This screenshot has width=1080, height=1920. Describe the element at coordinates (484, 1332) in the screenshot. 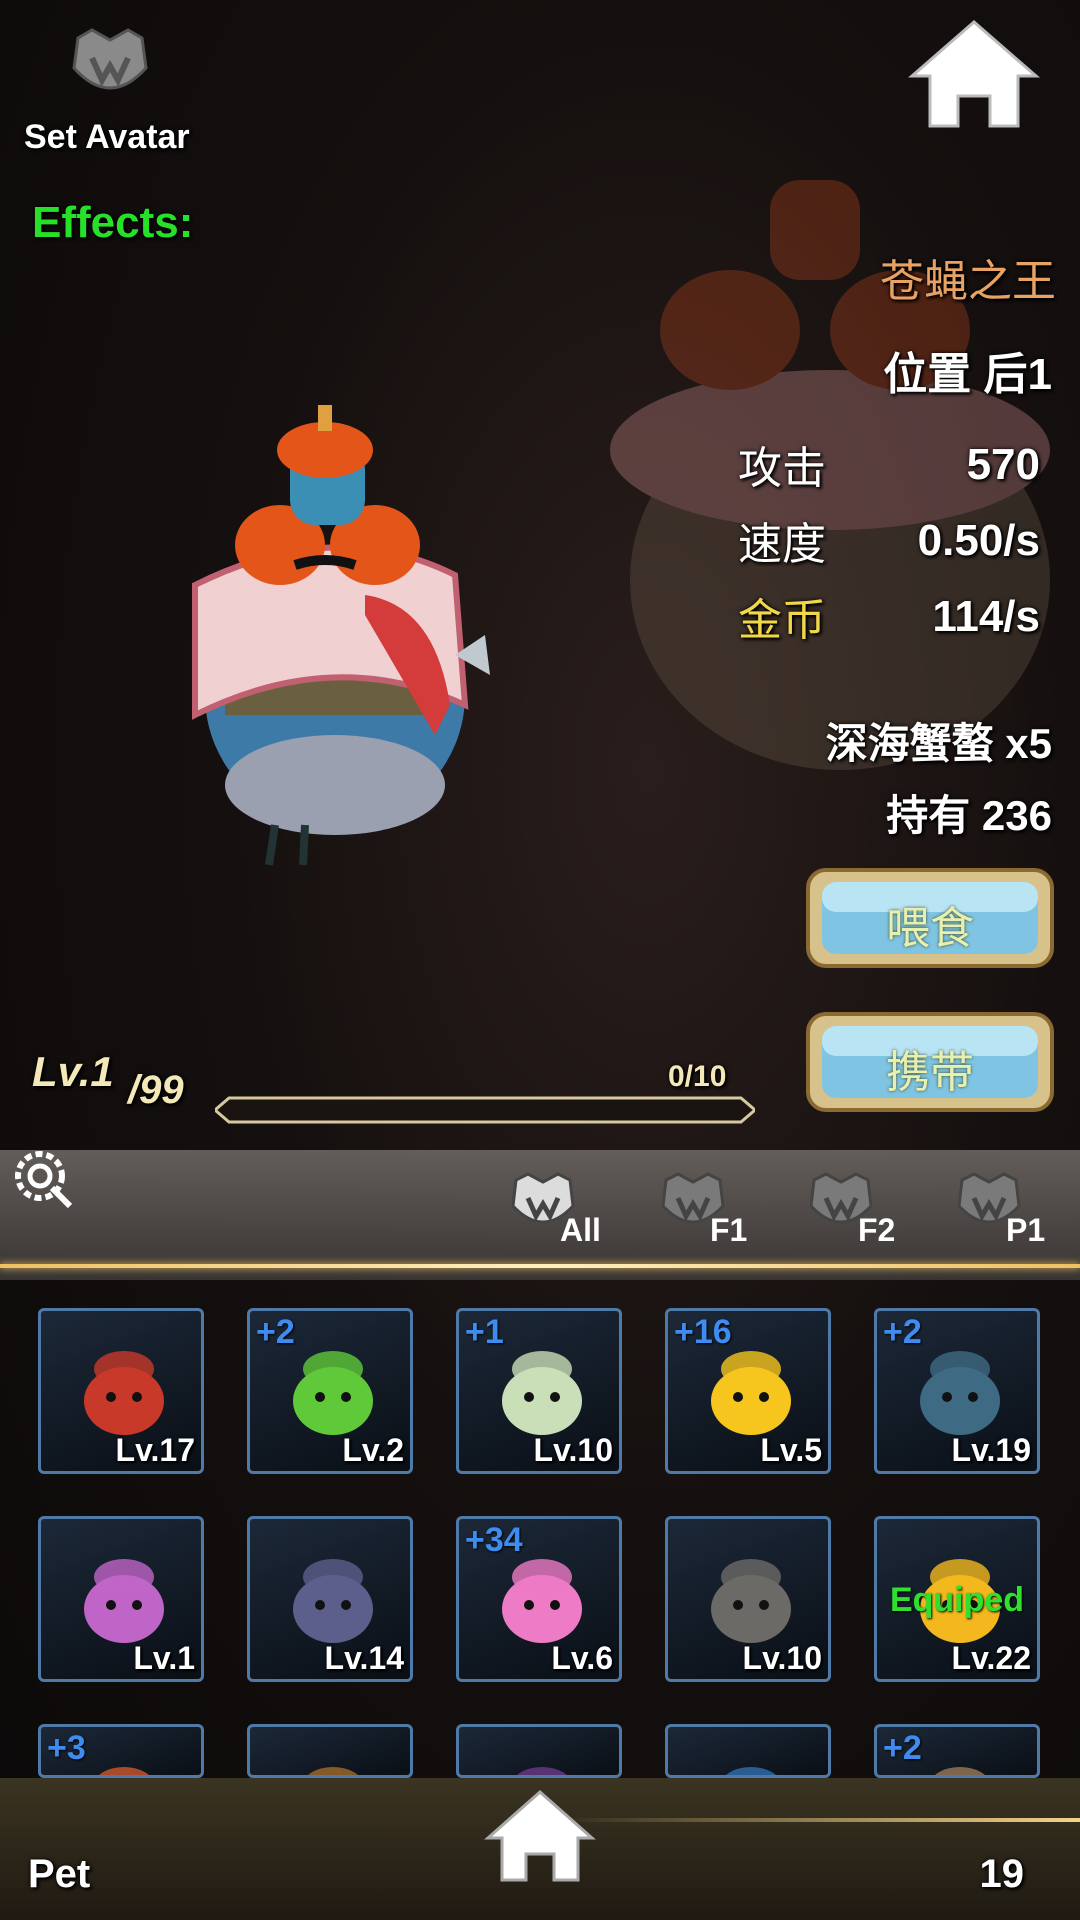

I see `plus-badge: +1` at that location.